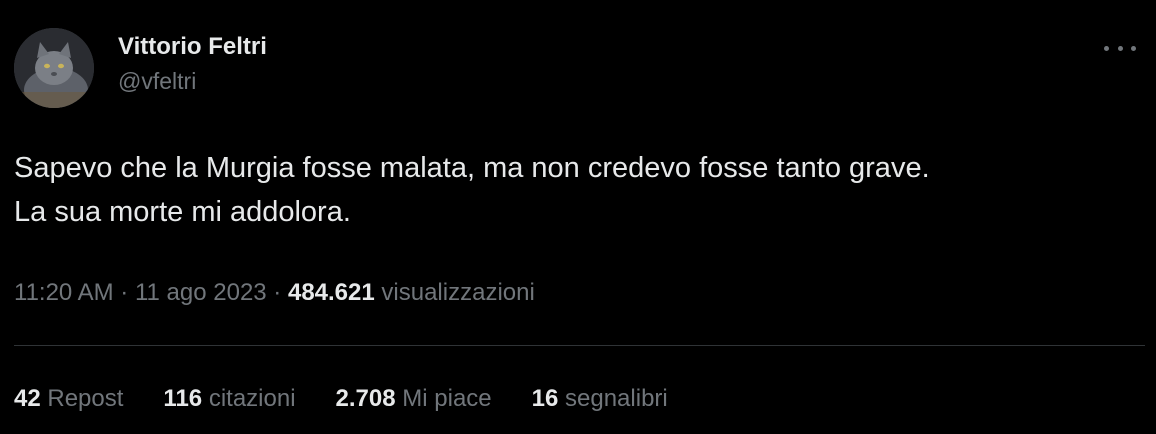 The image size is (1156, 434). What do you see at coordinates (201, 292) in the screenshot?
I see `tweet-date: 11 ago 2023` at bounding box center [201, 292].